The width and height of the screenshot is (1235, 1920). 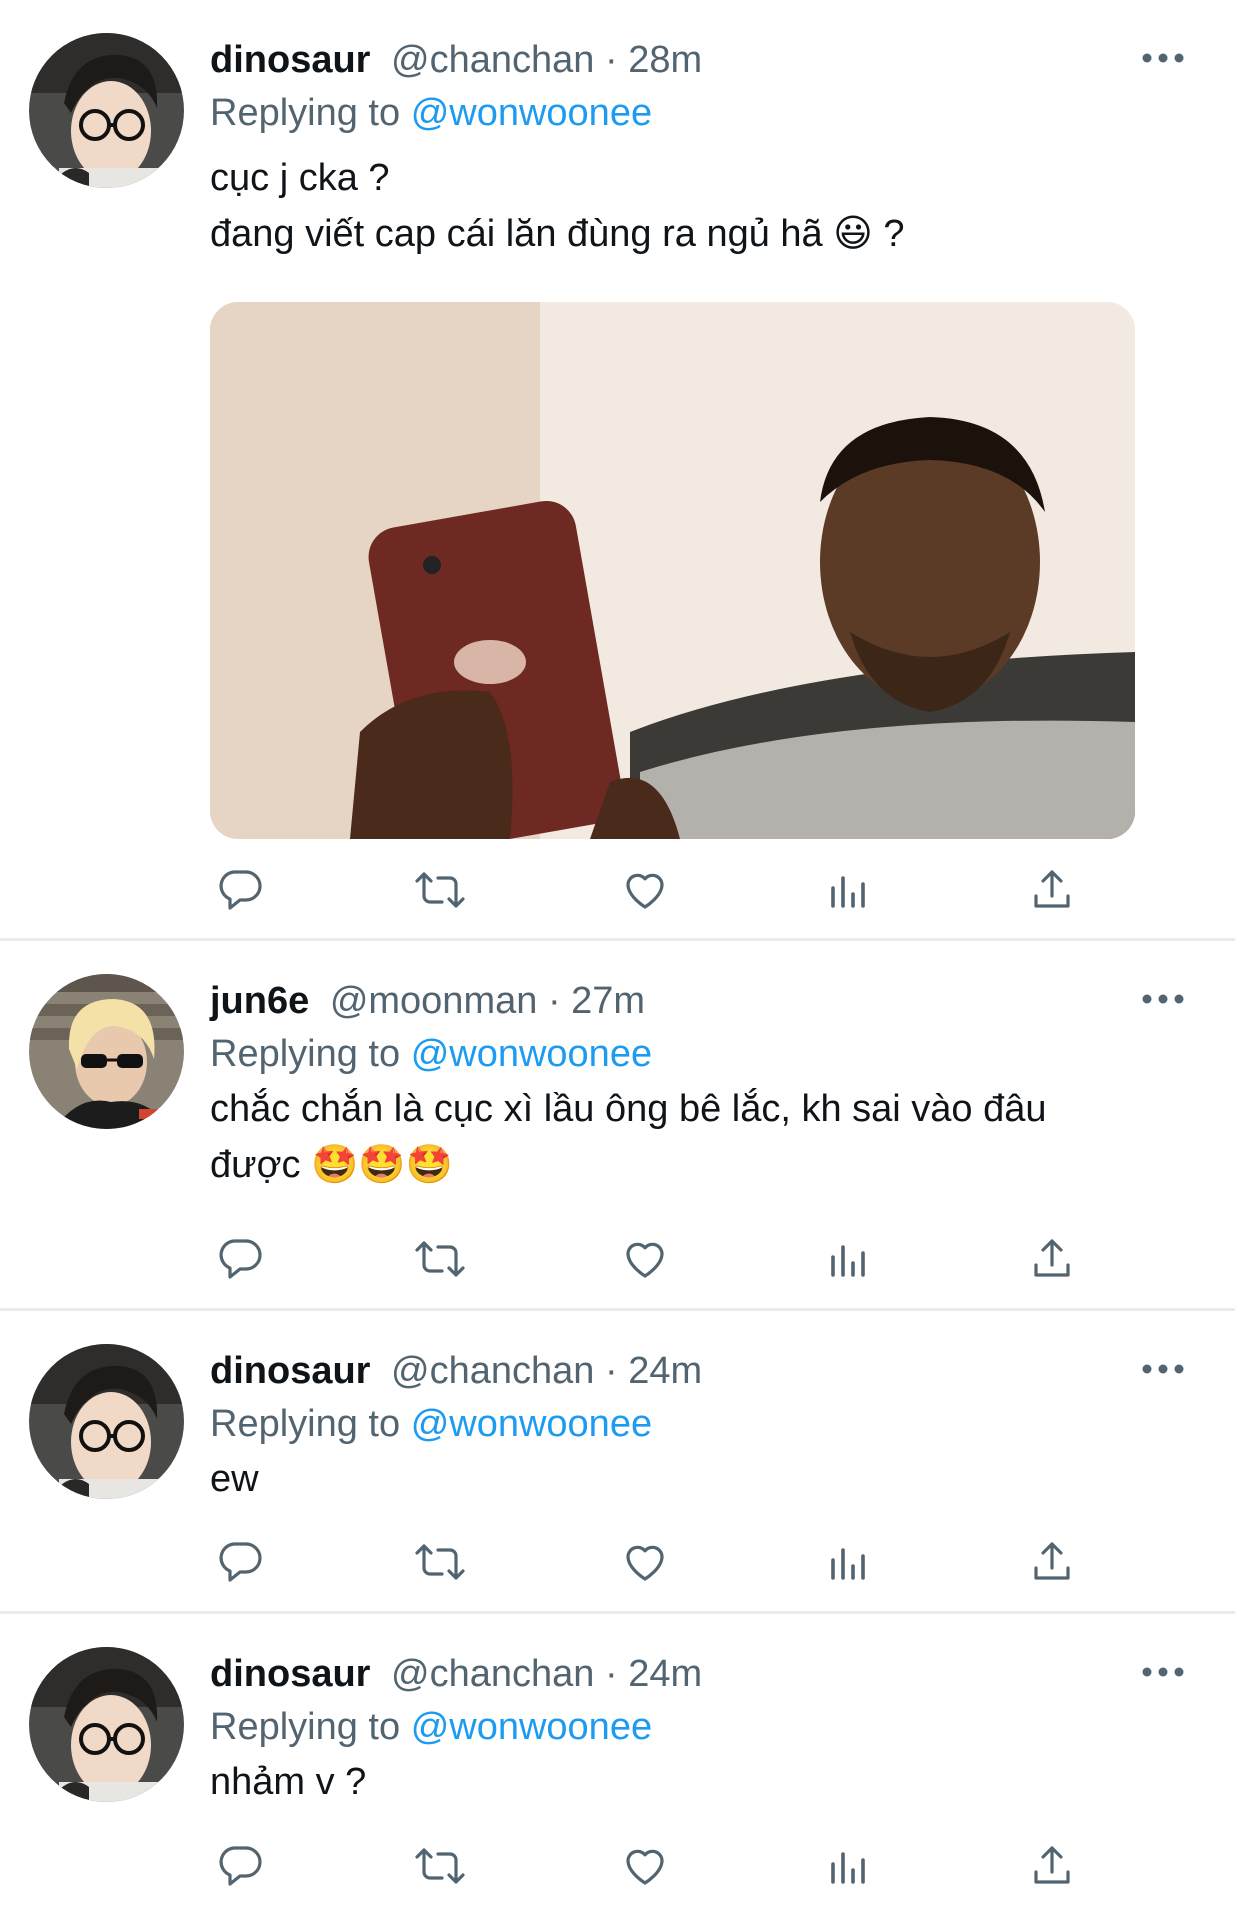 What do you see at coordinates (259, 1001) in the screenshot?
I see `display-name: jun6e` at bounding box center [259, 1001].